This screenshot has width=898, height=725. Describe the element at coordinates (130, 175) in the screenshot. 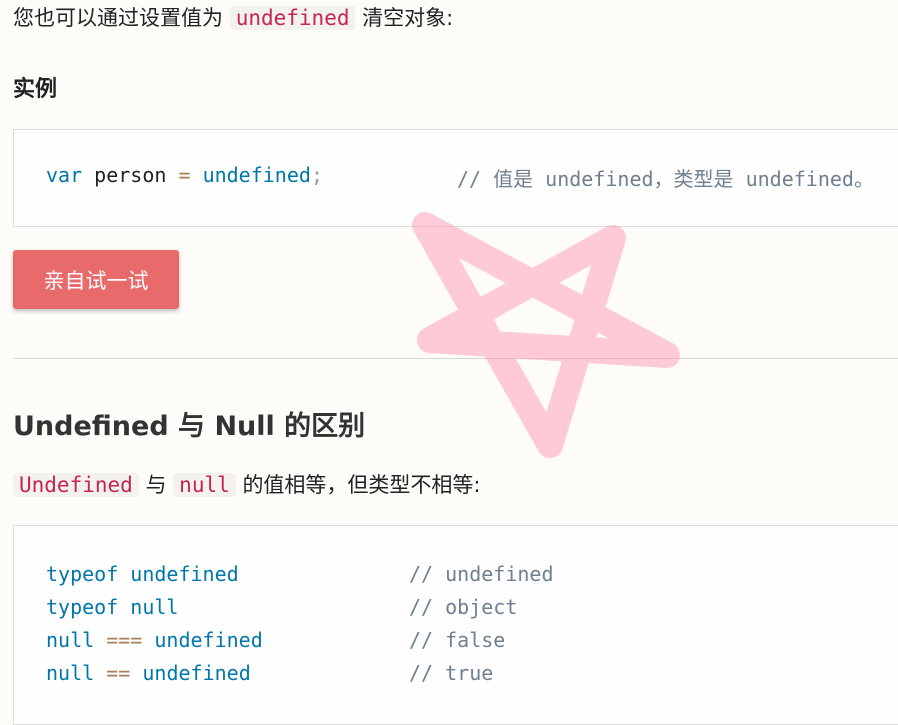

I see `code-identifier: person` at that location.